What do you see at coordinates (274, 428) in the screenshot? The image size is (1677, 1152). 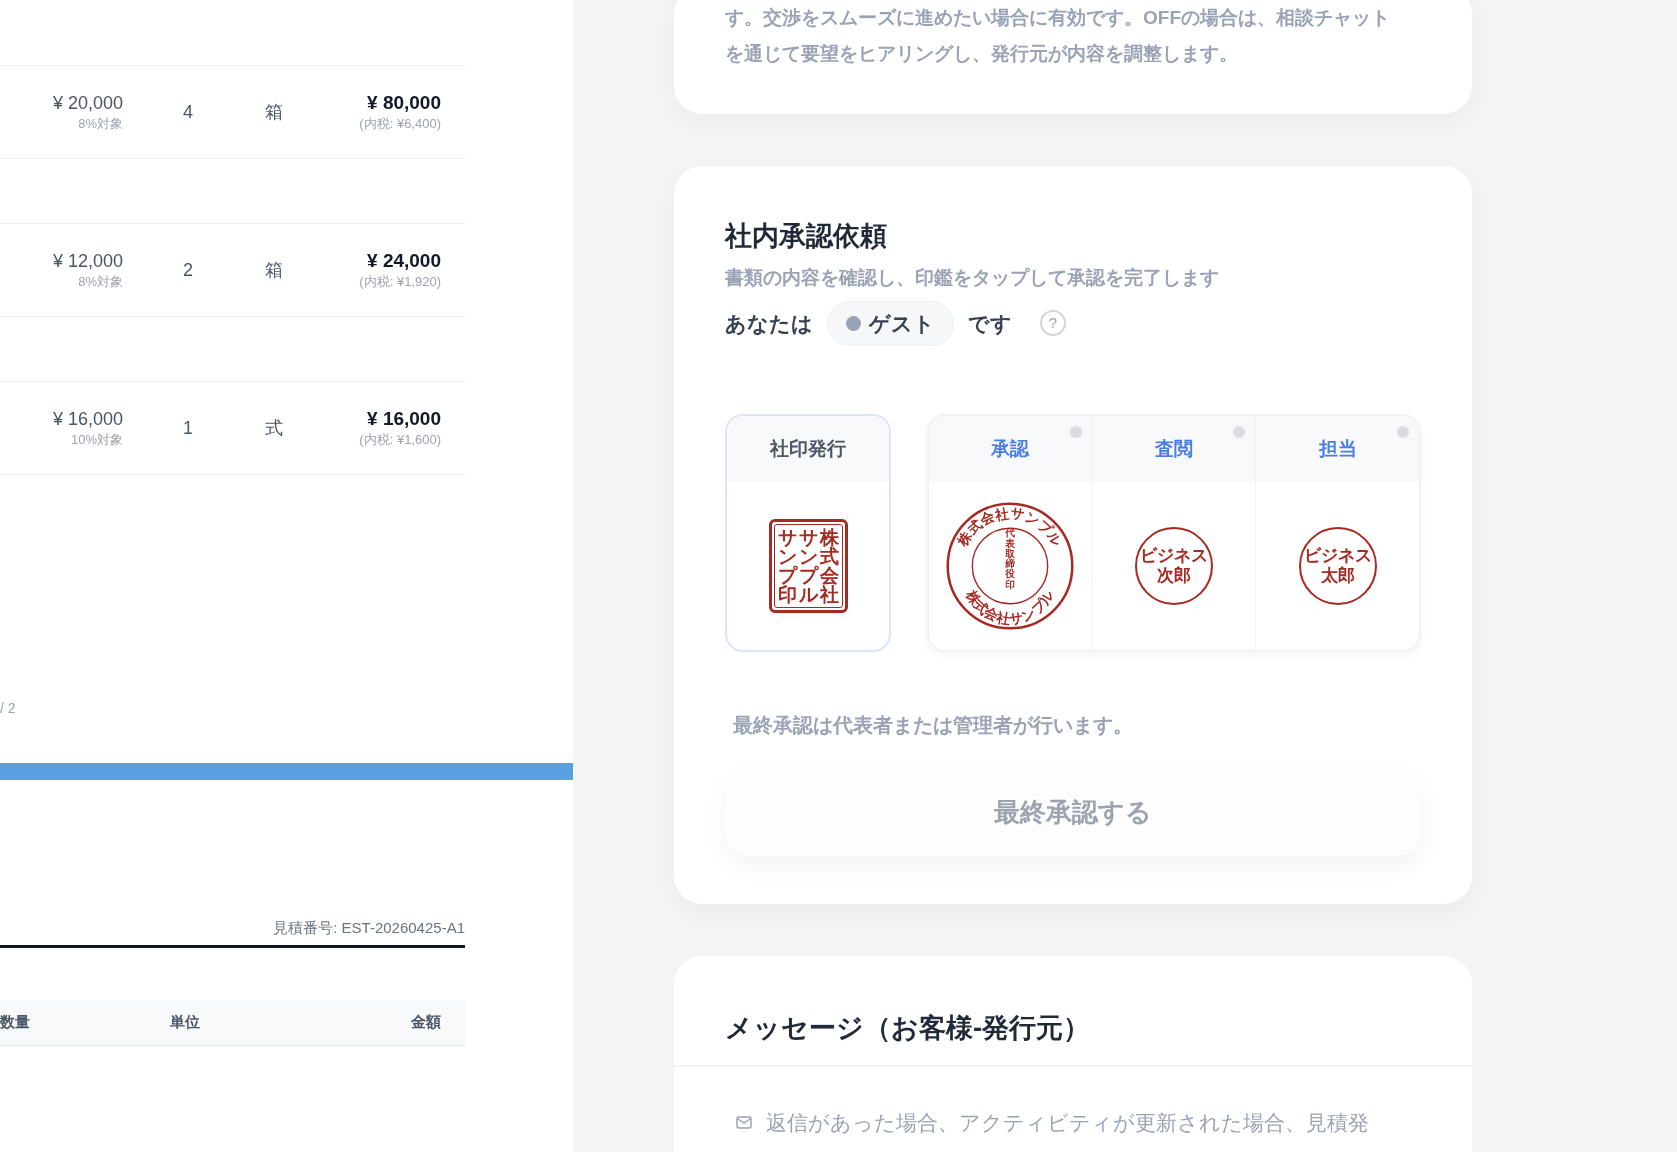 I see `unit-cell-text: 式` at bounding box center [274, 428].